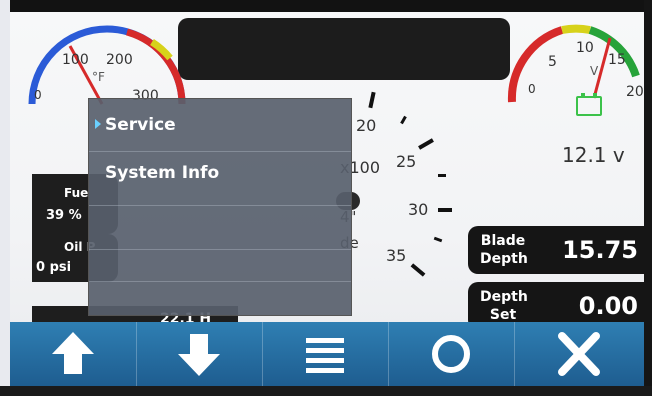 The height and width of the screenshot is (396, 652). Describe the element at coordinates (344, 49) in the screenshot. I see `top-status-bar` at that location.